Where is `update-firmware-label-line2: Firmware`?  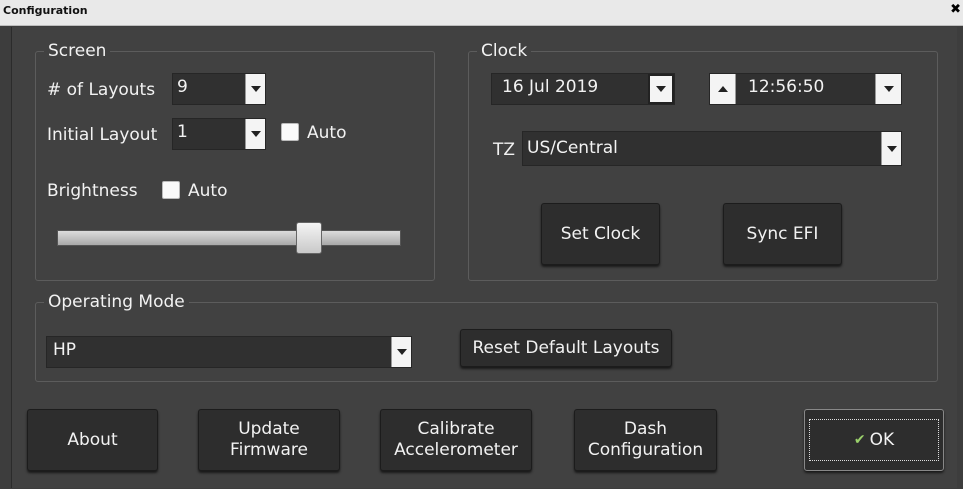
update-firmware-label-line2: Firmware is located at coordinates (269, 450).